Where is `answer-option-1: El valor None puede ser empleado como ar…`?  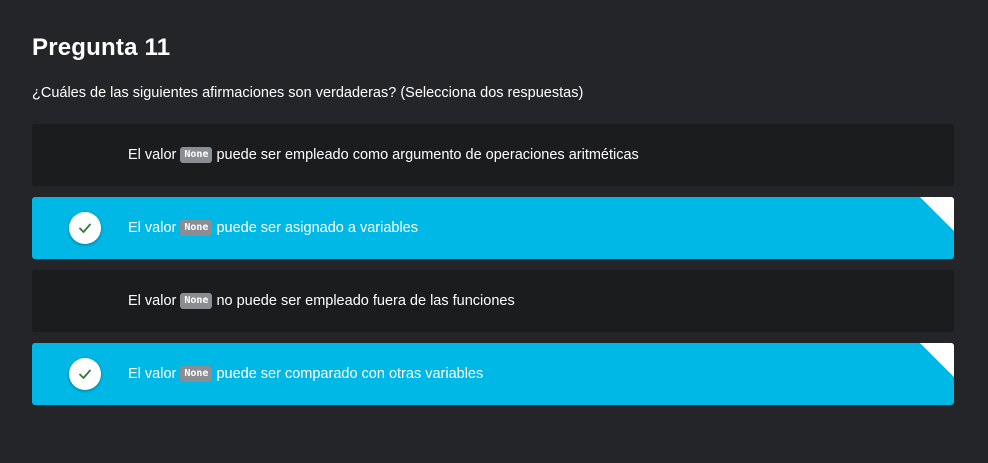 answer-option-1: El valor None puede ser empleado como ar… is located at coordinates (493, 155).